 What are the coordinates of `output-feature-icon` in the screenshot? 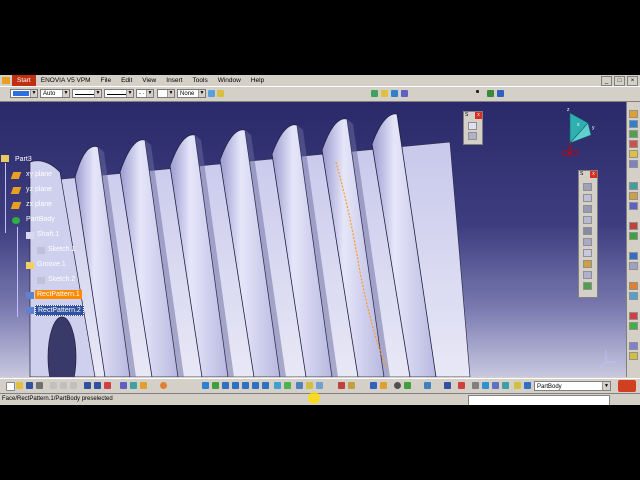 It's located at (407, 385).